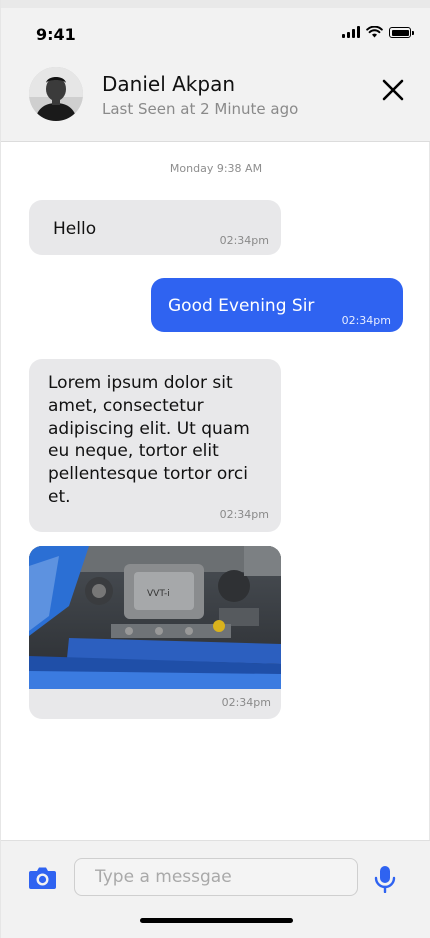 This screenshot has height=938, width=430. What do you see at coordinates (158, 594) in the screenshot?
I see `svg-text: VVT-i` at bounding box center [158, 594].